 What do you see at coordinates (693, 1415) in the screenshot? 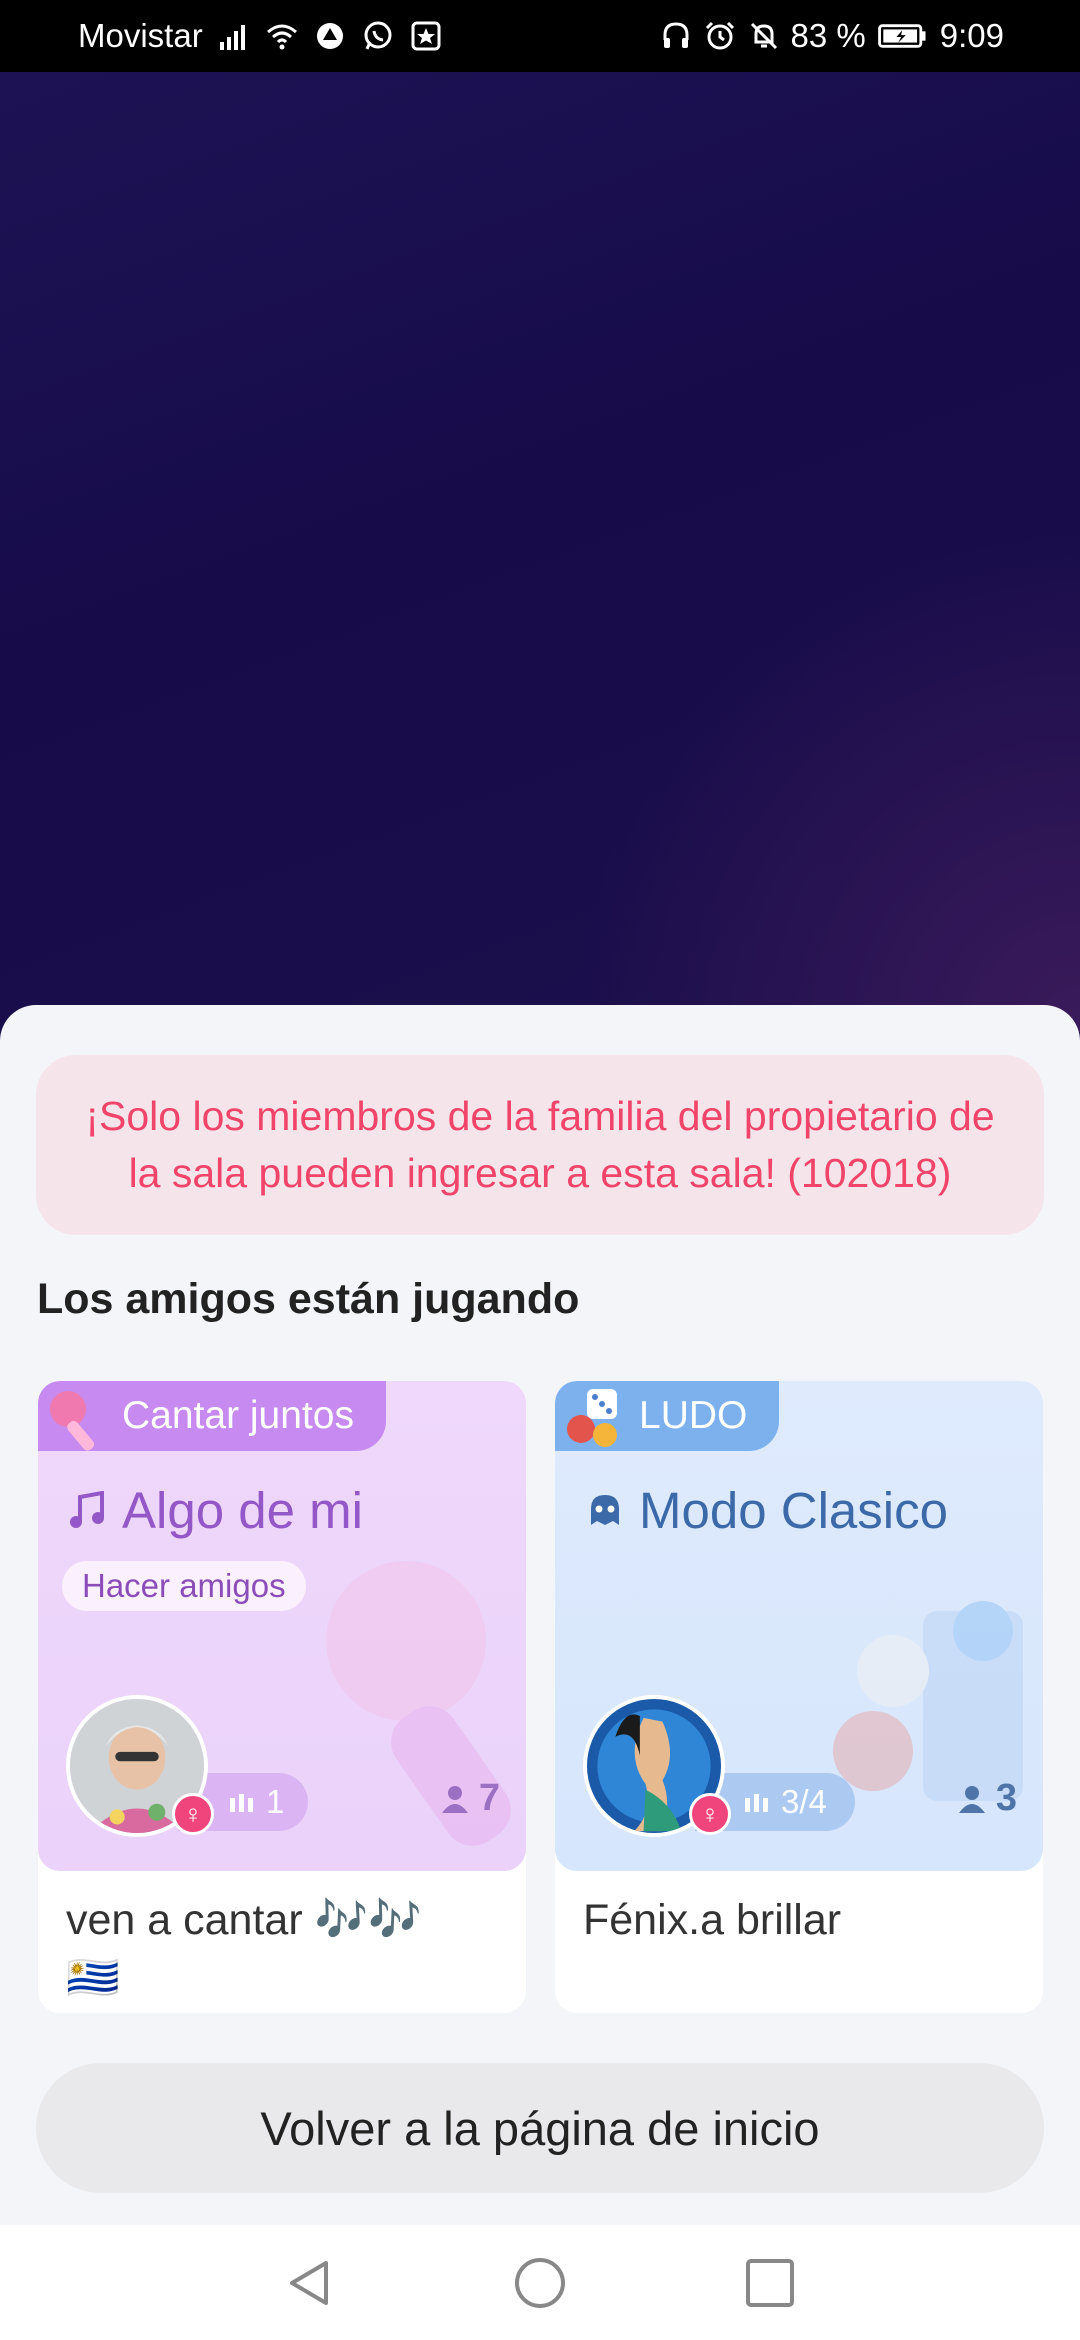
I see `category-label: LUDO` at bounding box center [693, 1415].